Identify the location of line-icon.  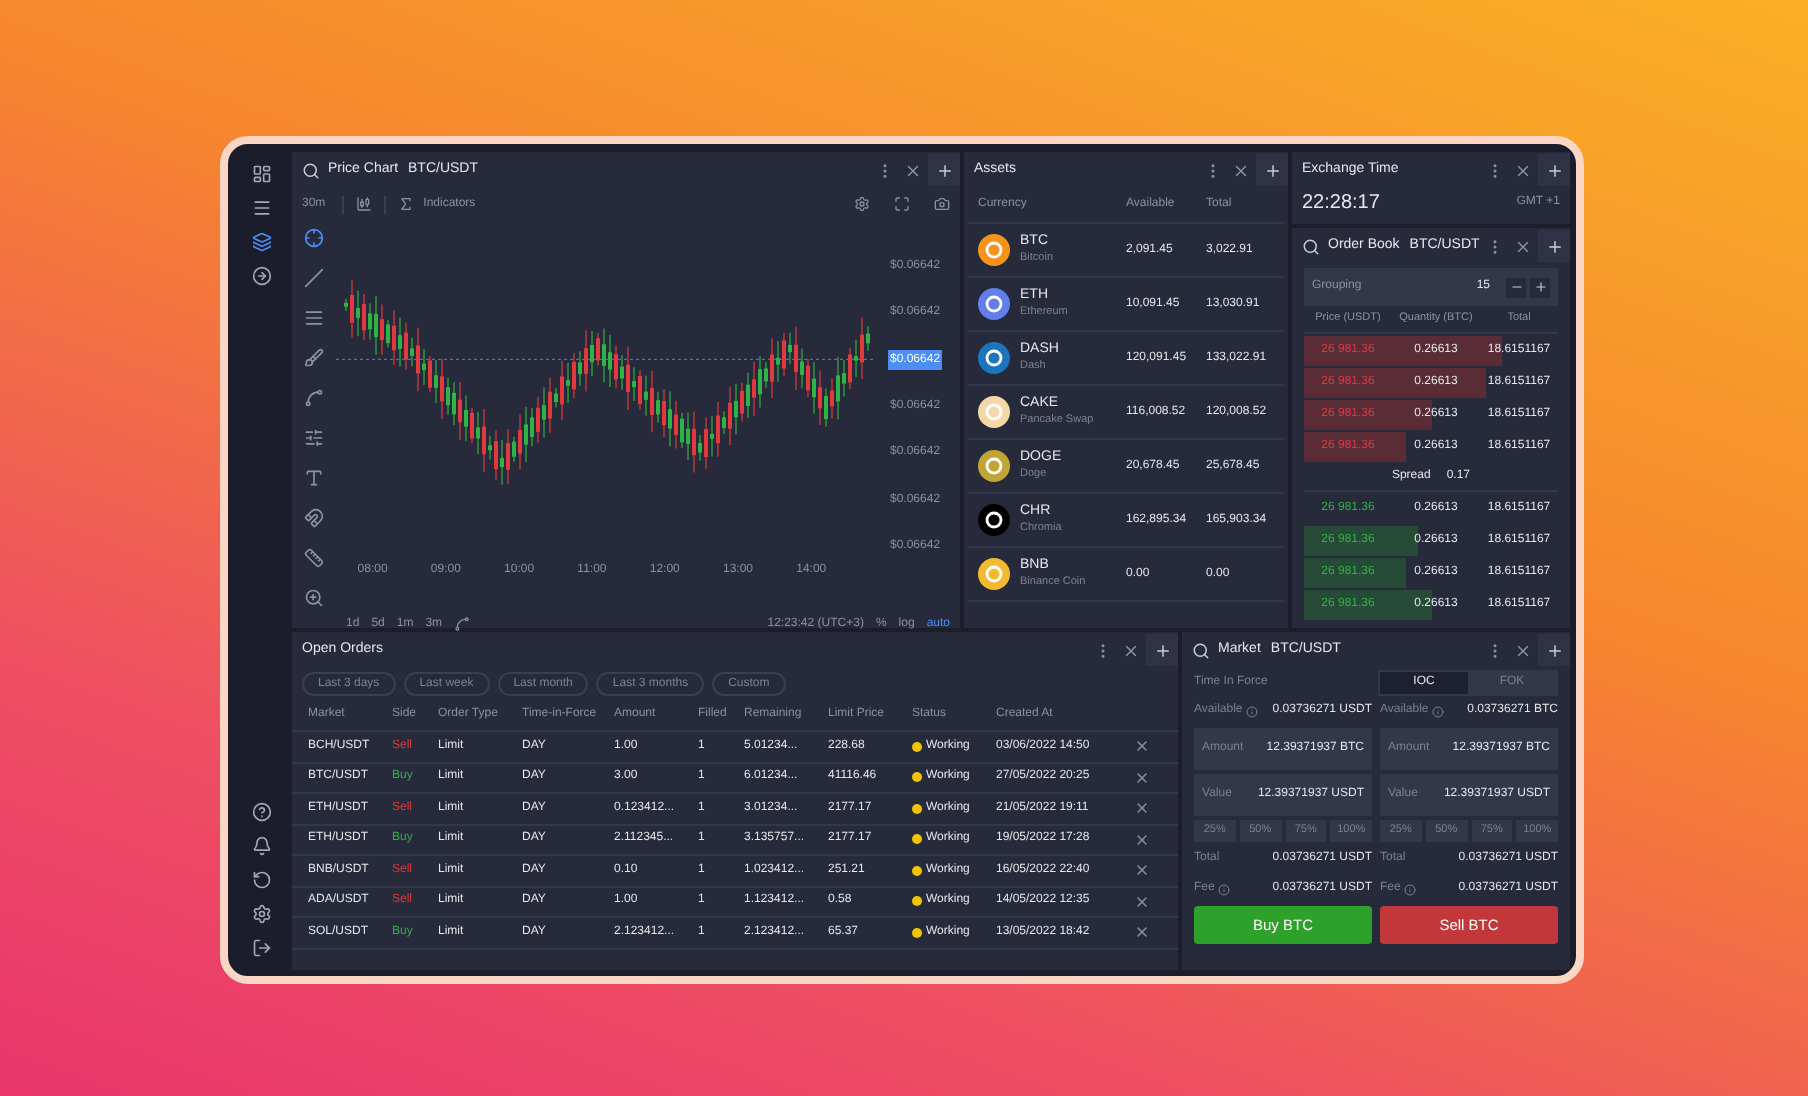
(314, 278).